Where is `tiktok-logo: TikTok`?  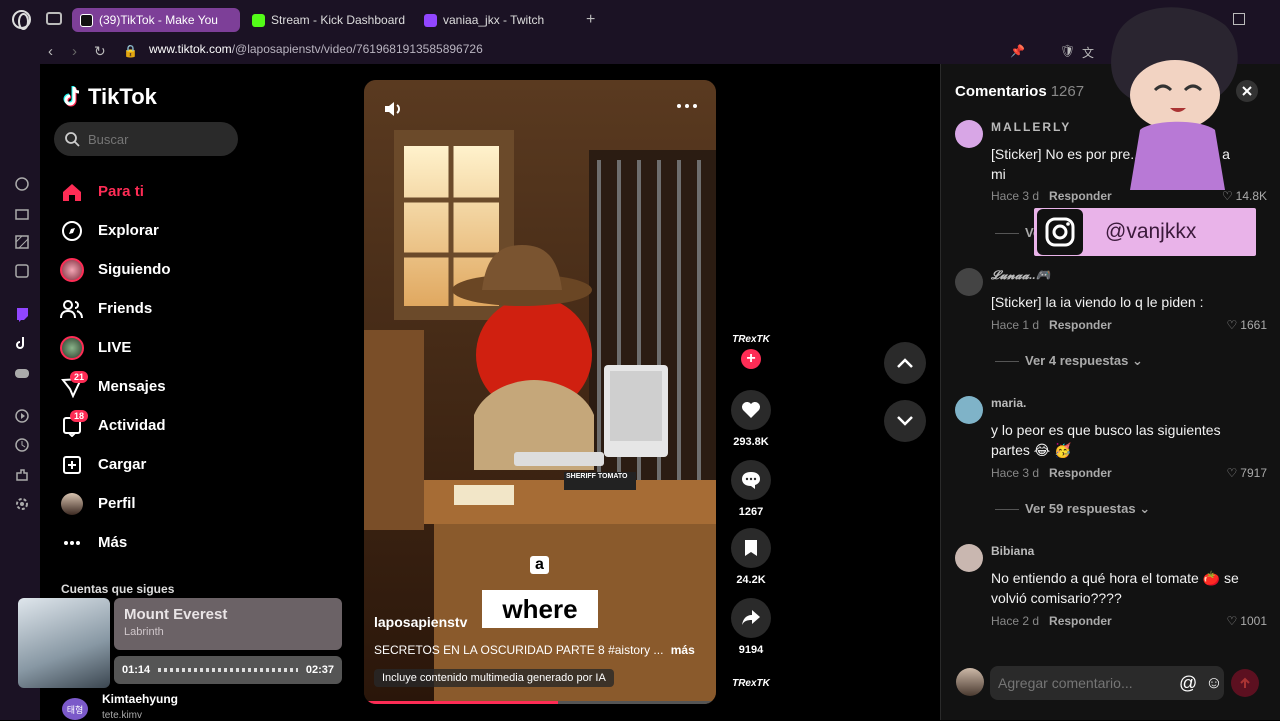
tiktok-logo: TikTok is located at coordinates (109, 97).